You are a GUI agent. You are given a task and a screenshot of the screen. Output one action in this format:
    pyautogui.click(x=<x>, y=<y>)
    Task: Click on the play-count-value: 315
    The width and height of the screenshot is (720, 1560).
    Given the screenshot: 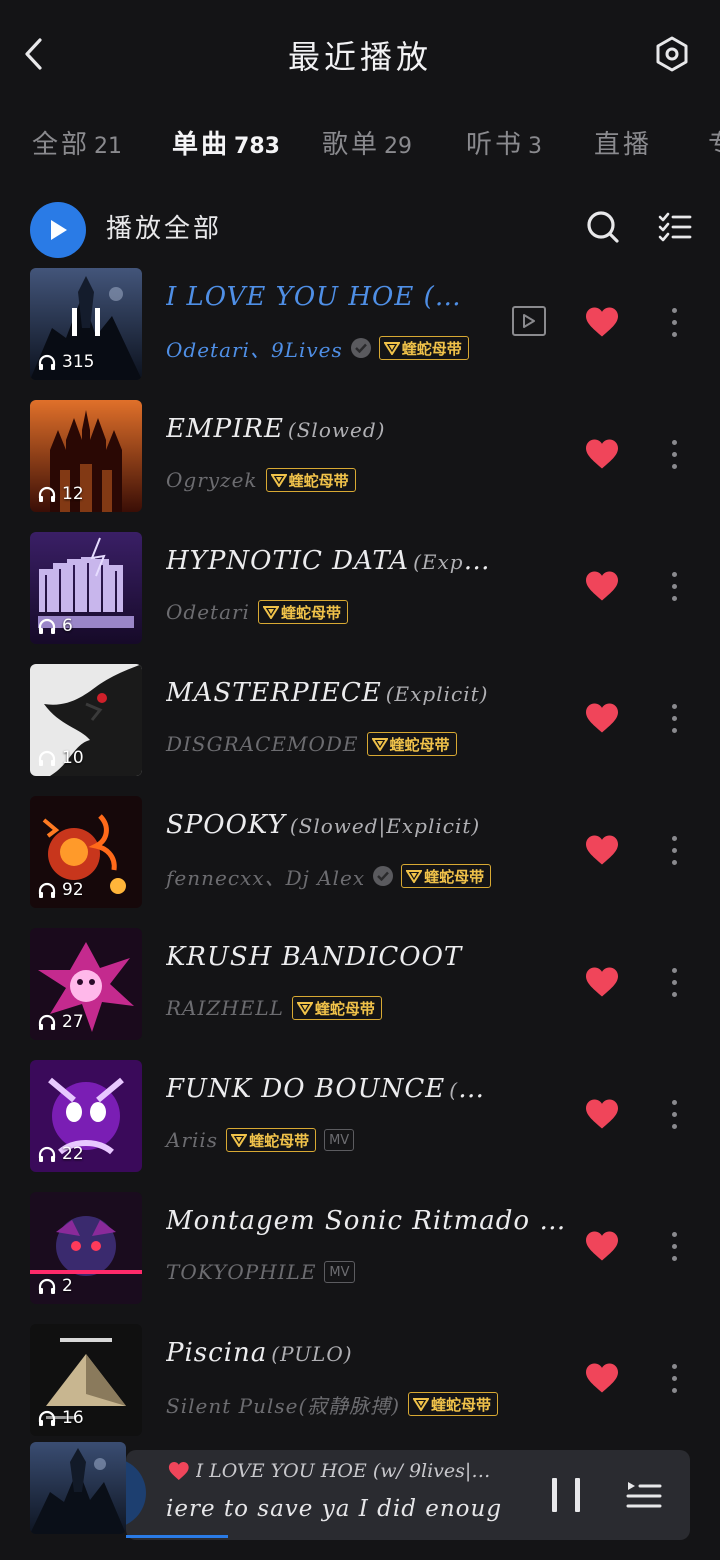 What is the action you would take?
    pyautogui.click(x=78, y=362)
    